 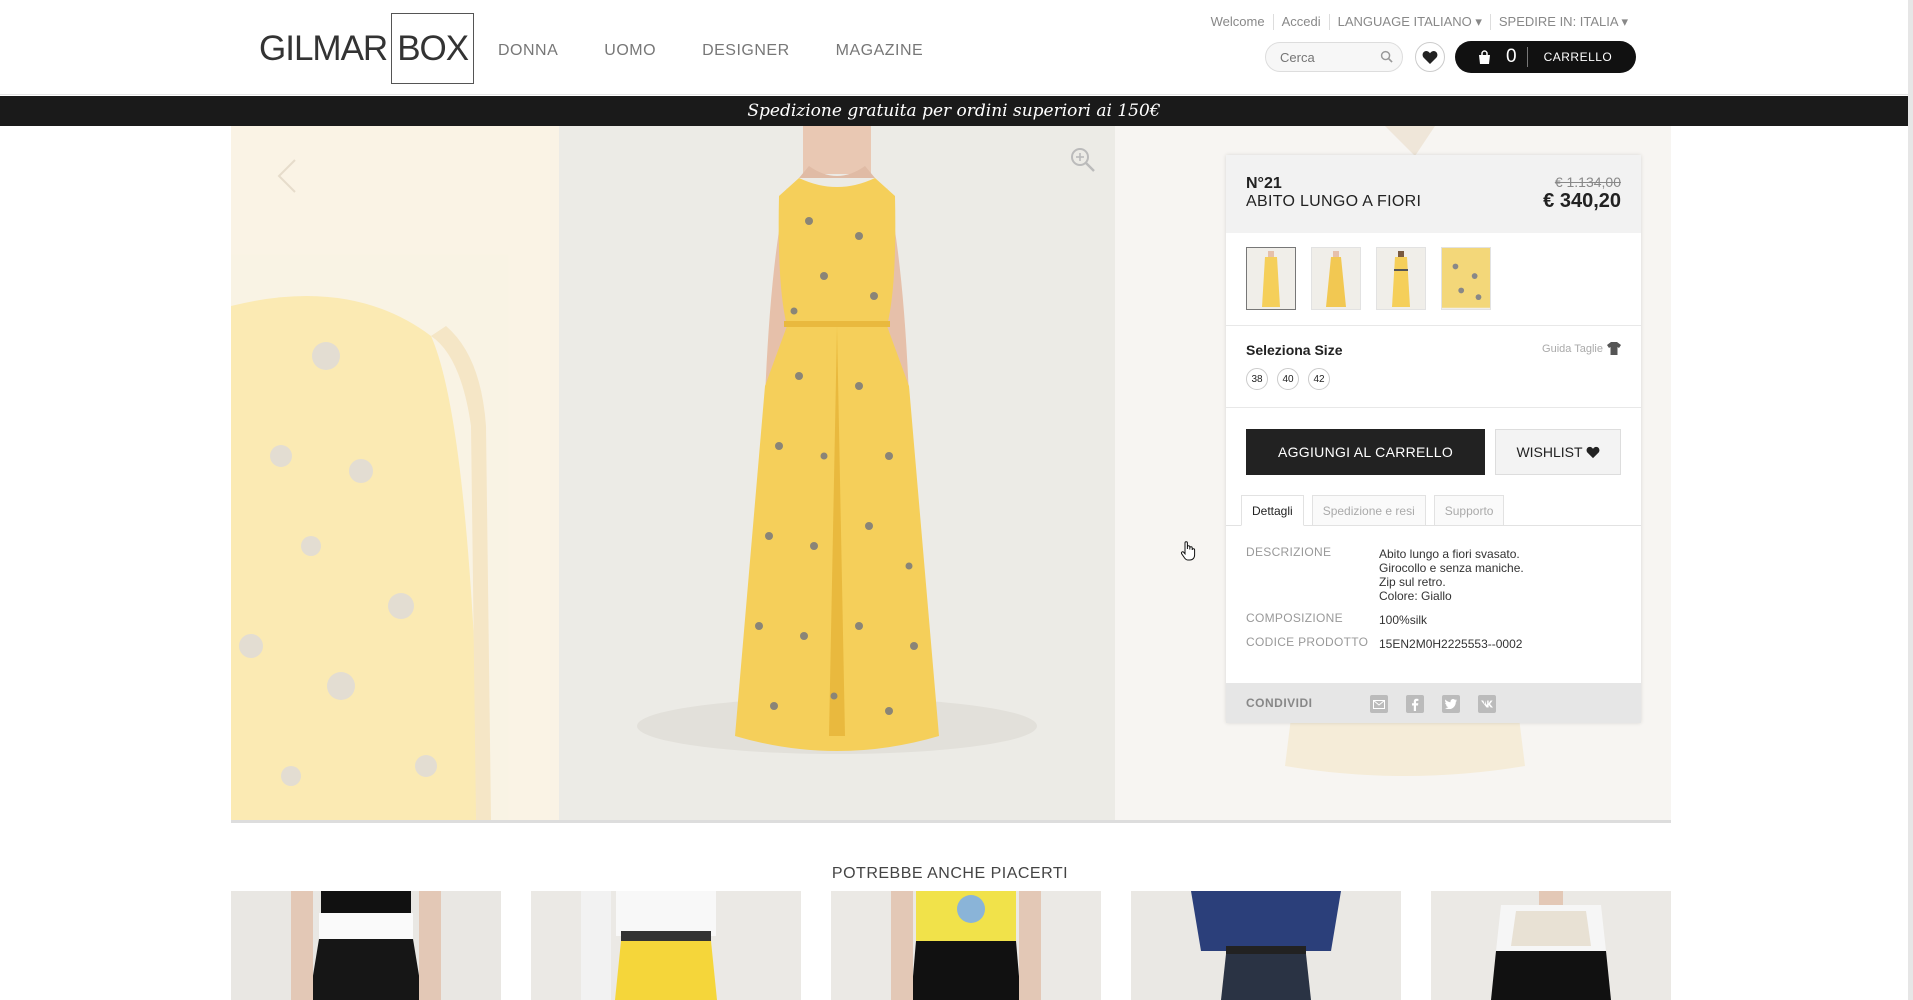 I want to click on vk-logo-icon, so click(x=1487, y=704).